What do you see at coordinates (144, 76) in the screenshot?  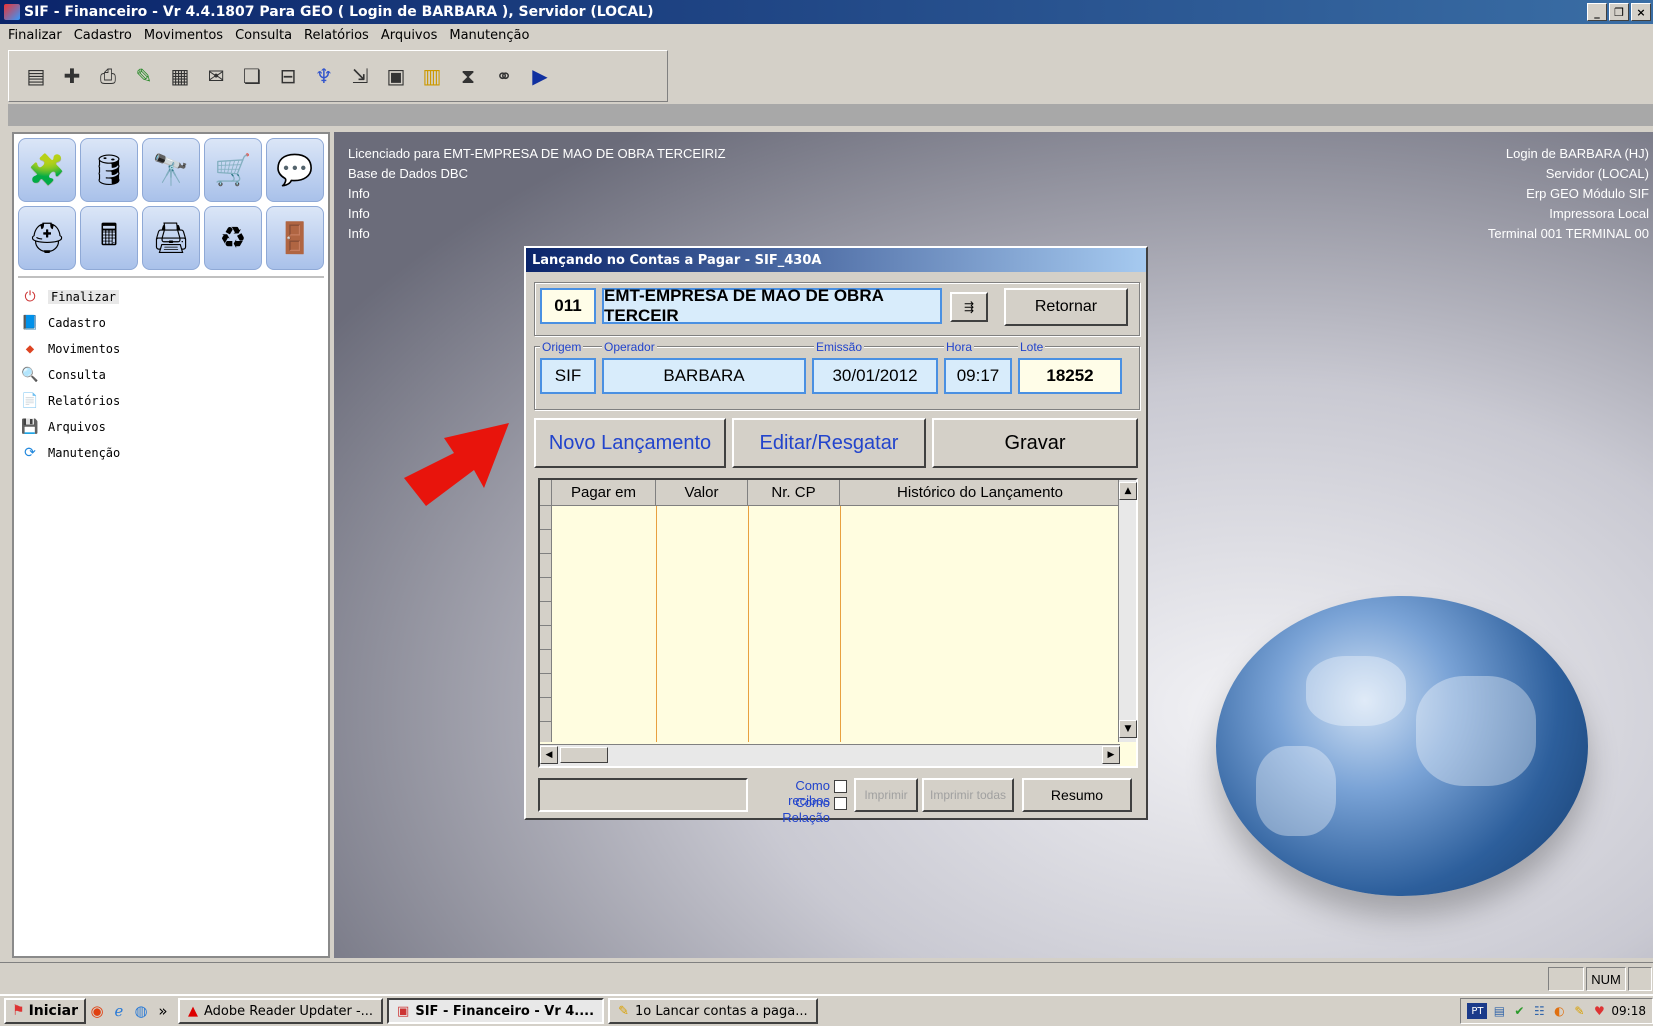 I see `edit-icon: ✎` at bounding box center [144, 76].